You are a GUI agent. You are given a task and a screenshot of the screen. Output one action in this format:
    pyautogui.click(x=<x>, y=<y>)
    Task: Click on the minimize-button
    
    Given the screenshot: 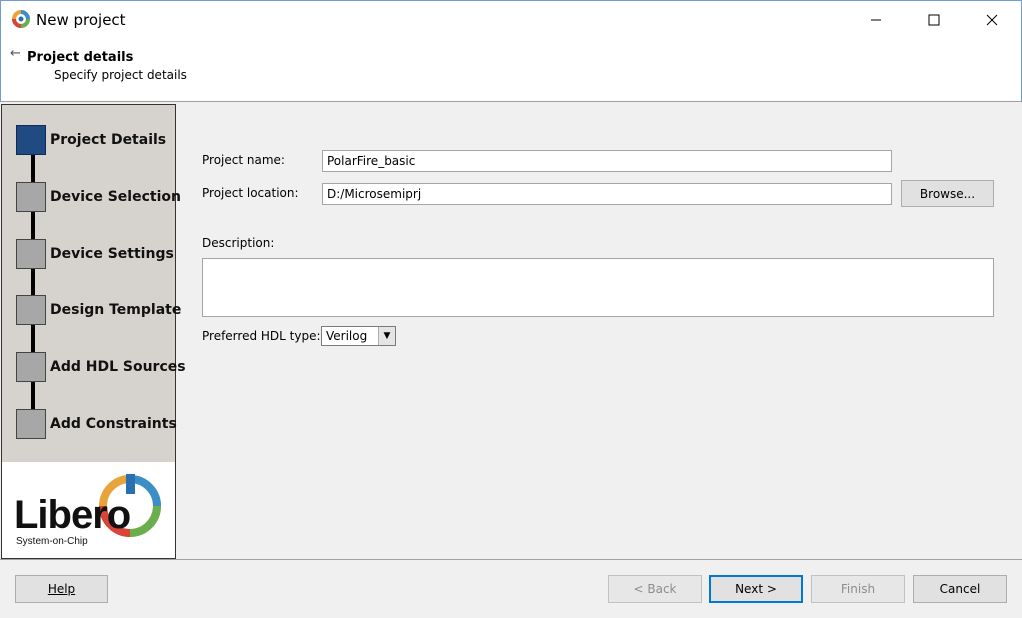 What is the action you would take?
    pyautogui.click(x=876, y=20)
    